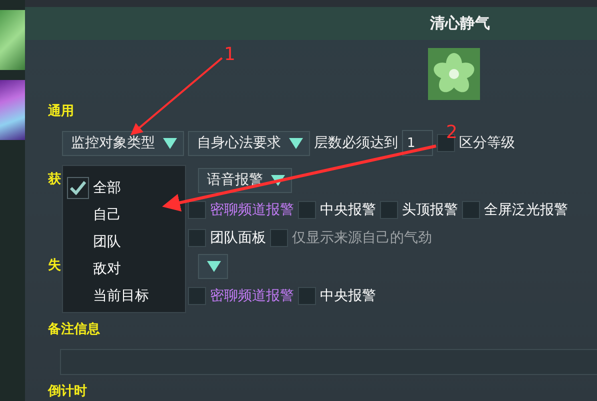  I want to click on section-label: 备注信息, so click(74, 330).